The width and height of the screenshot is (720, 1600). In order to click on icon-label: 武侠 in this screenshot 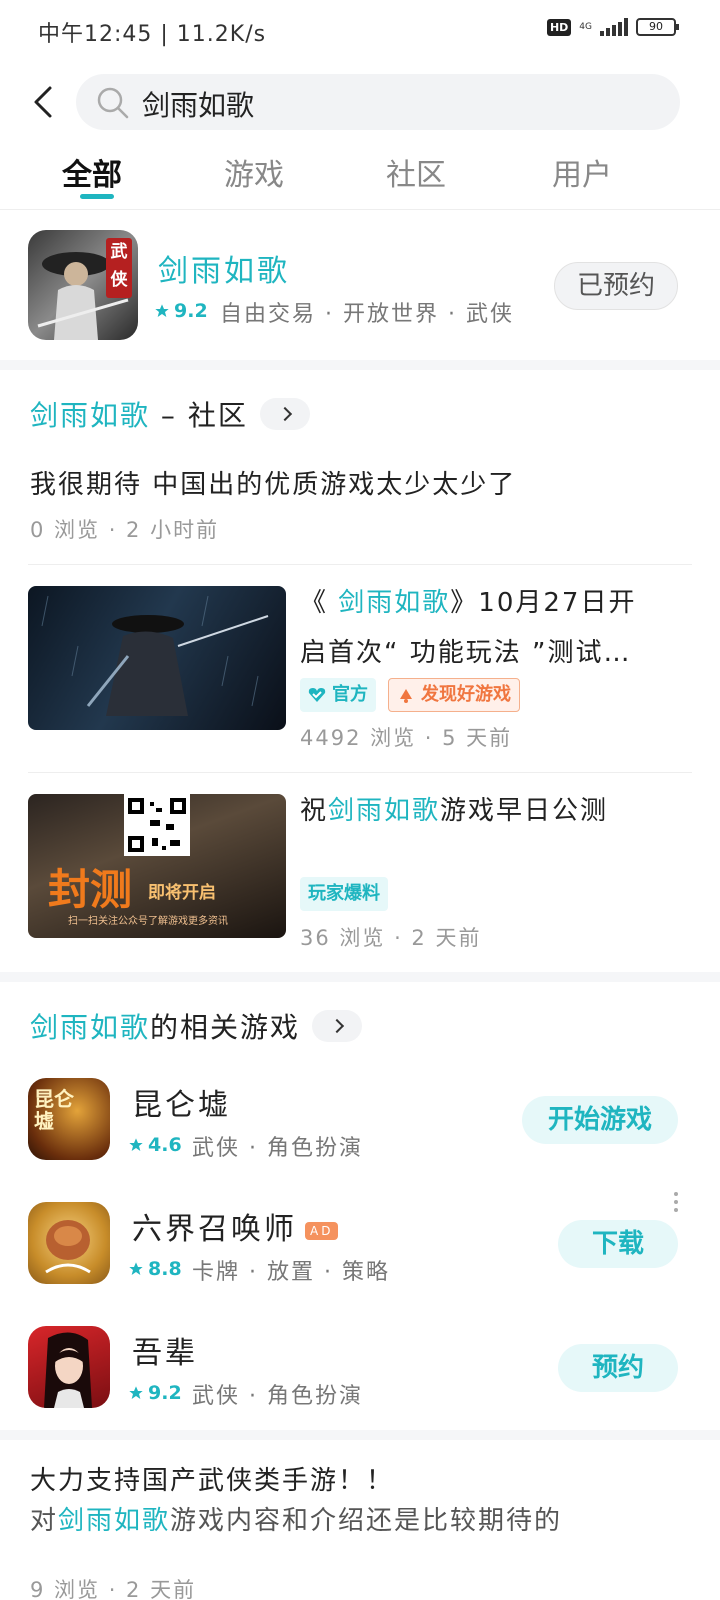, I will do `click(119, 268)`.